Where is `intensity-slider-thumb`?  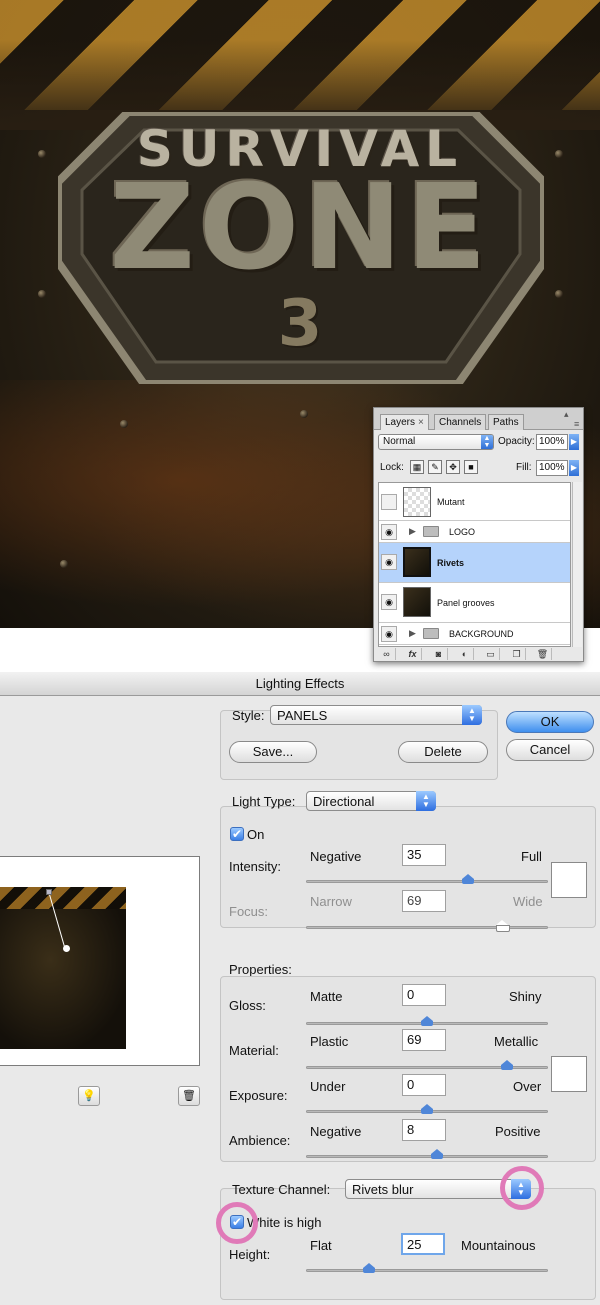 intensity-slider-thumb is located at coordinates (468, 879).